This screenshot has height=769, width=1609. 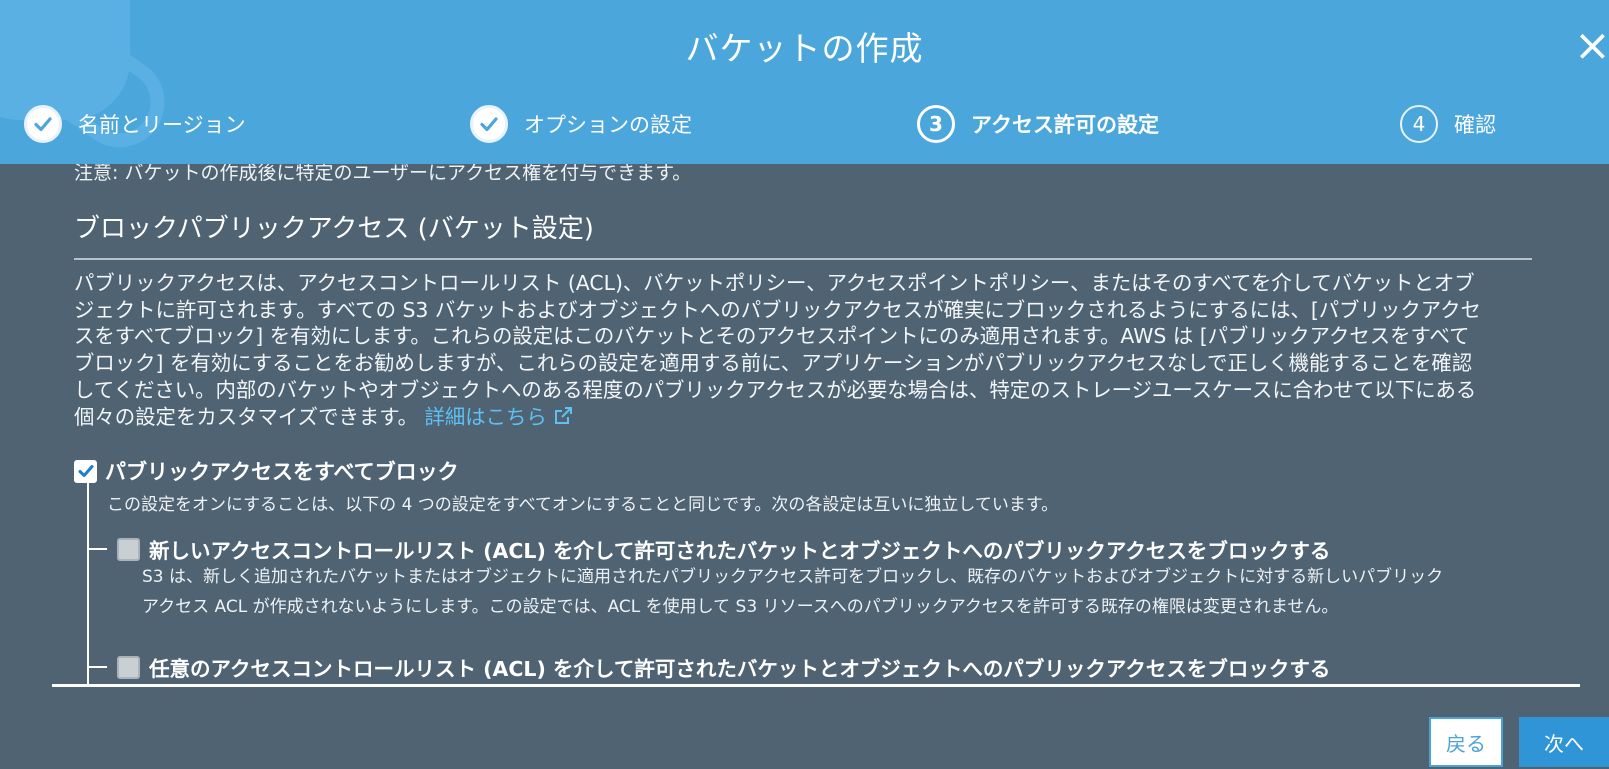 I want to click on checkmark-icon, so click(x=85, y=471).